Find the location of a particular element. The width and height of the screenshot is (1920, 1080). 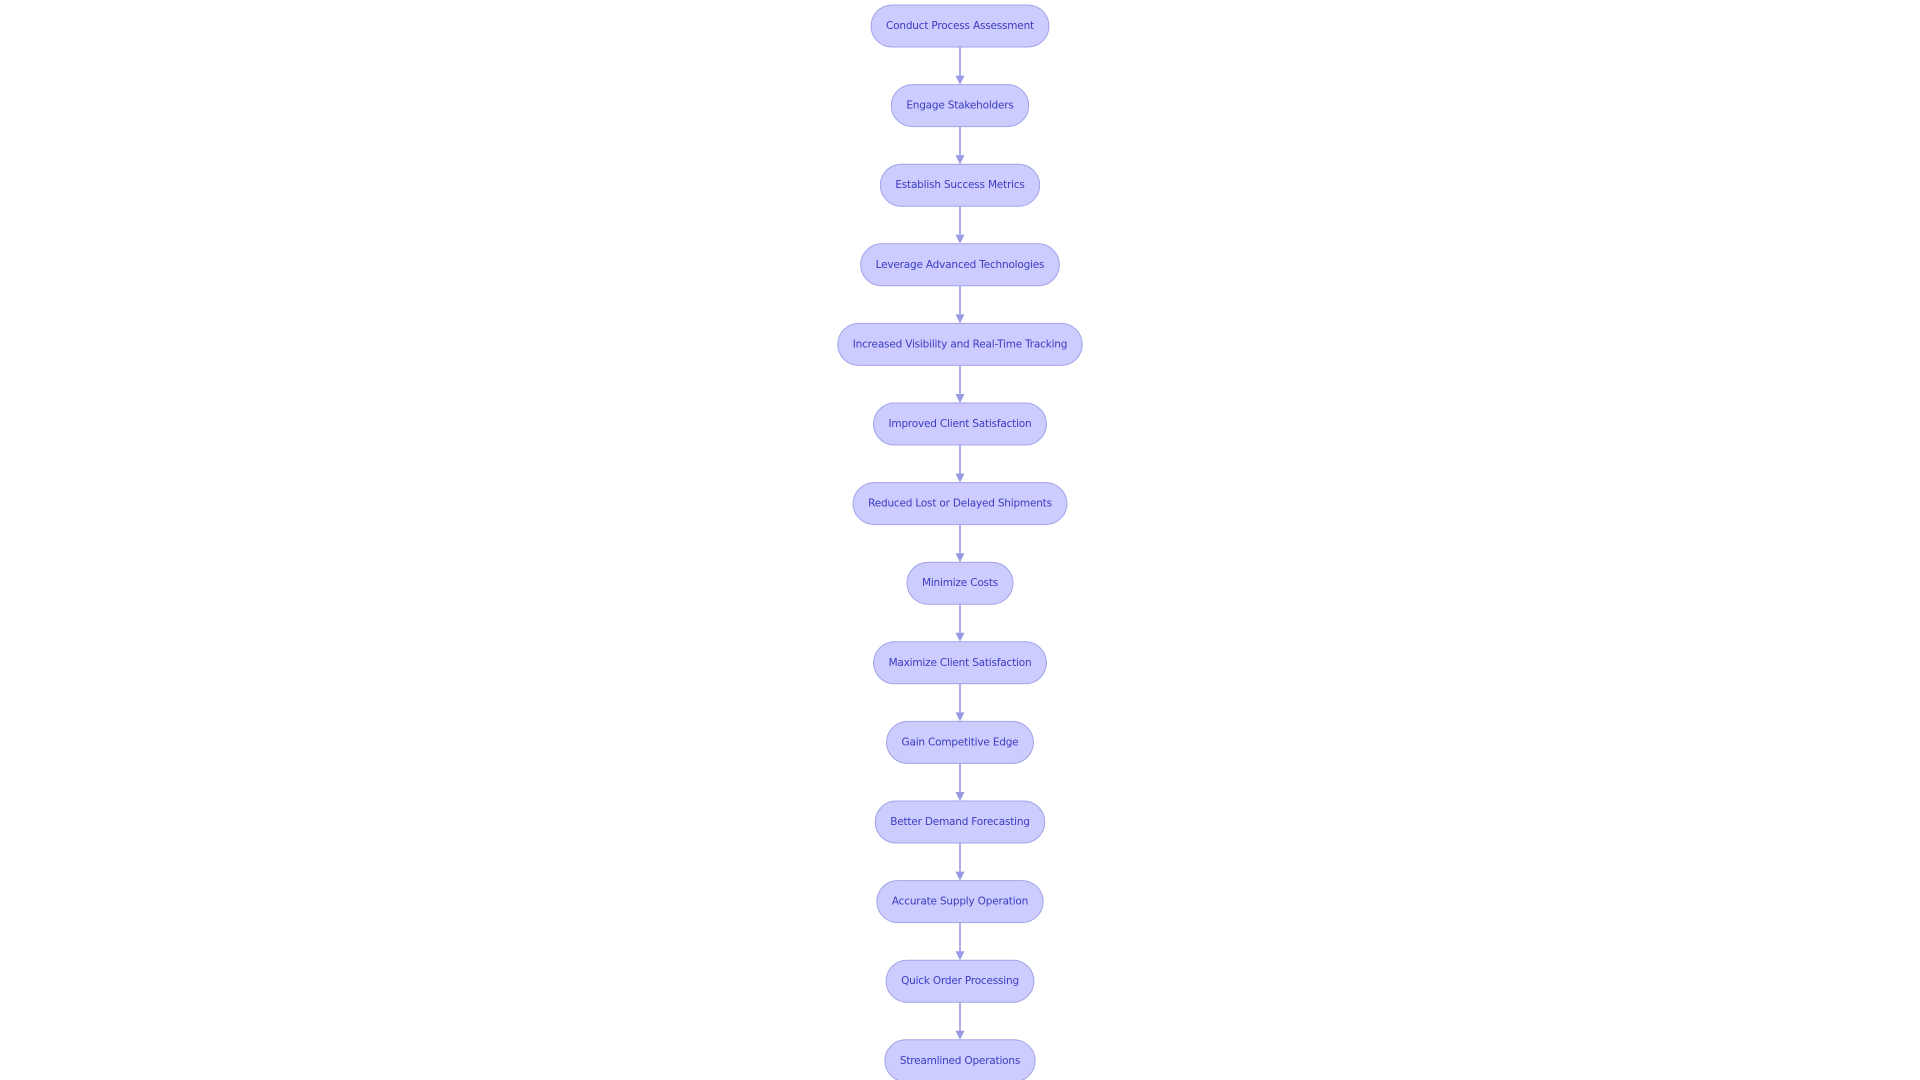

flow-node: Minimize Costs is located at coordinates (960, 583).